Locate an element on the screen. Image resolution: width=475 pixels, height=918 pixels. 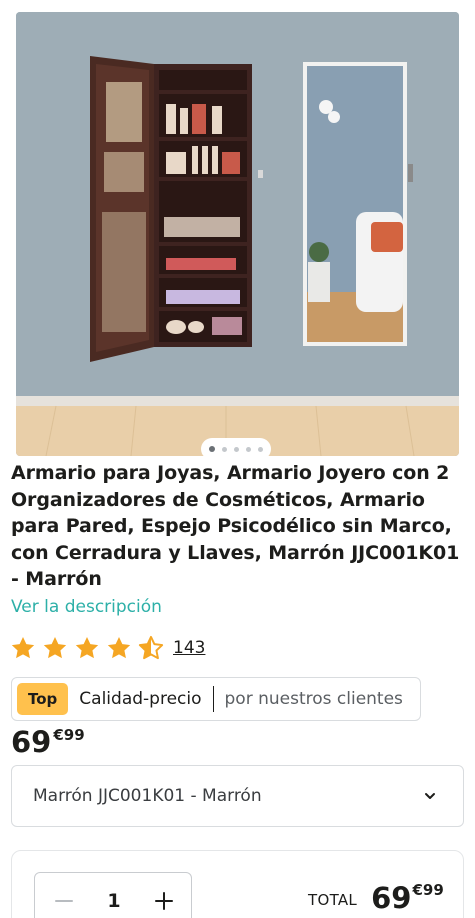
badge-sub-text: por nuestros clientes is located at coordinates (313, 699).